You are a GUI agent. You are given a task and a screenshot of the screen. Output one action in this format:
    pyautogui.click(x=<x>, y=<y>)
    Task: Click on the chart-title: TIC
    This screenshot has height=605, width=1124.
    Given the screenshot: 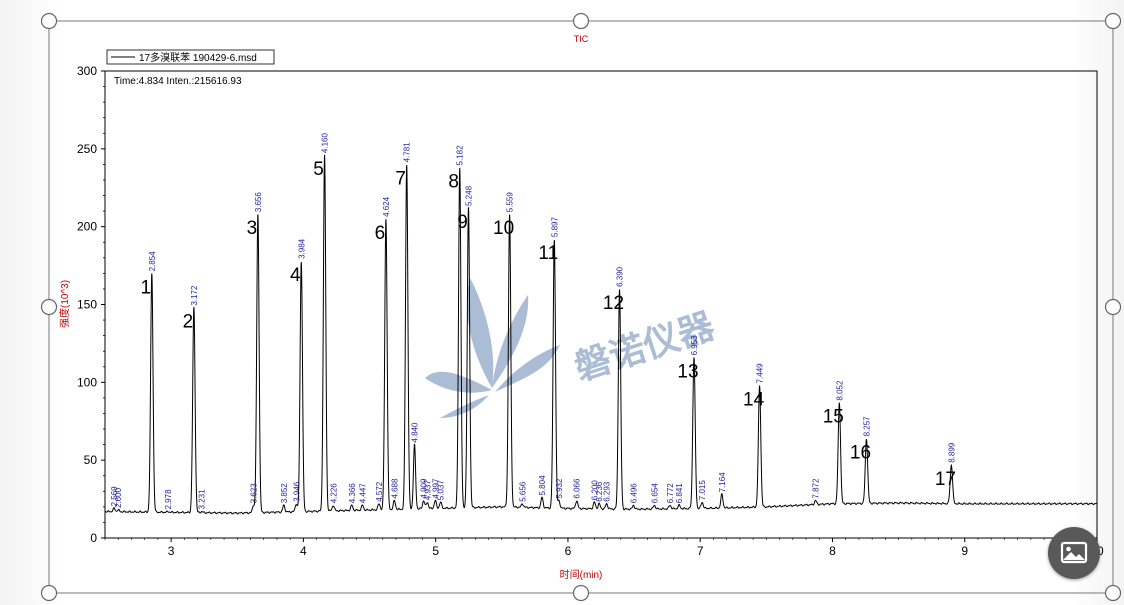 What is the action you would take?
    pyautogui.click(x=581, y=39)
    